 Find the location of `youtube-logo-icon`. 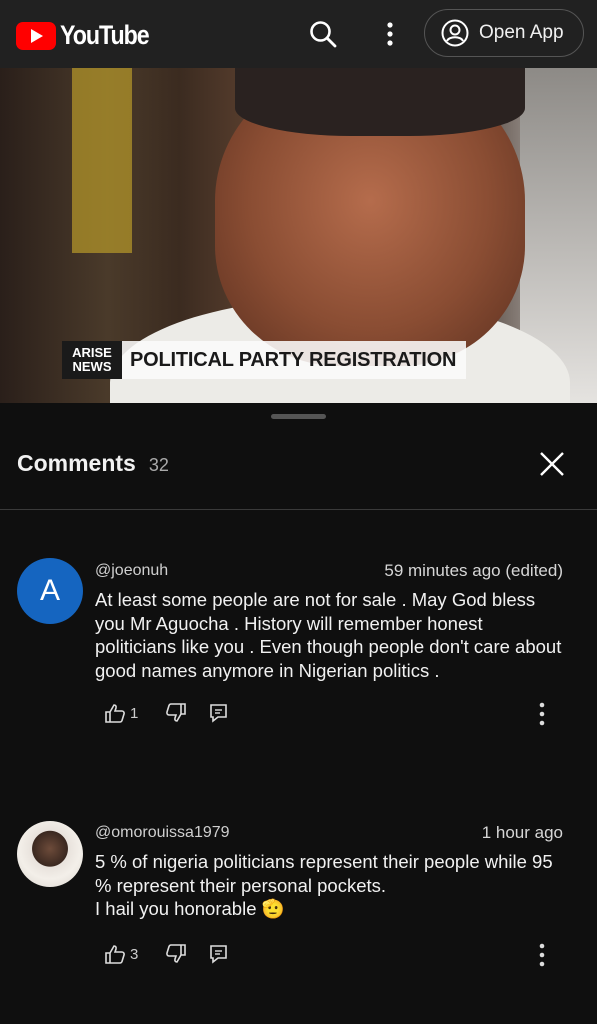

youtube-logo-icon is located at coordinates (36, 35).